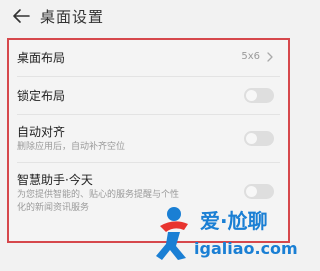  Describe the element at coordinates (270, 57) in the screenshot. I see `chevron-right-icon` at that location.